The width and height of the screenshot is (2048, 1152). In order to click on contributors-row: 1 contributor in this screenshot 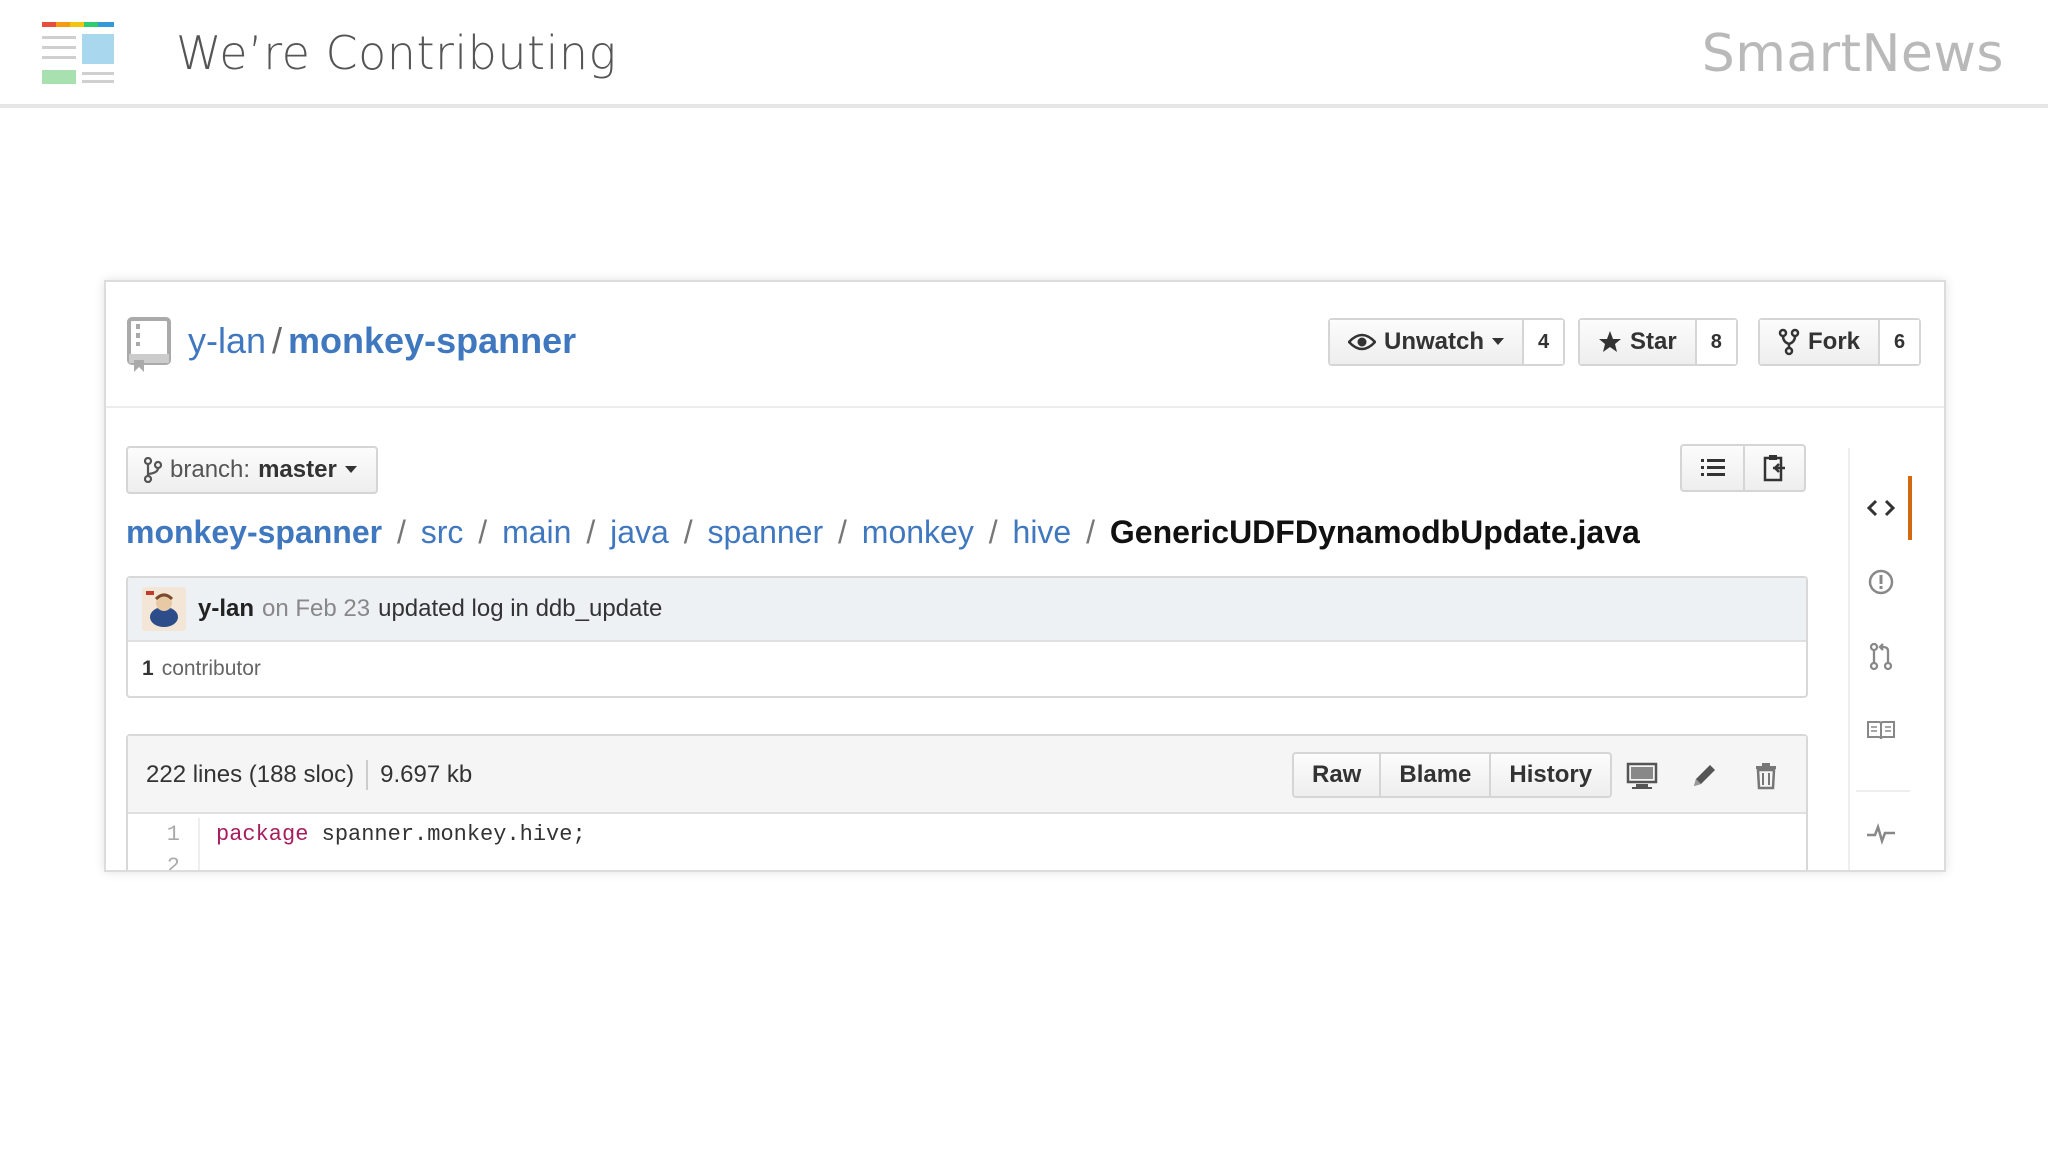, I will do `click(967, 669)`.